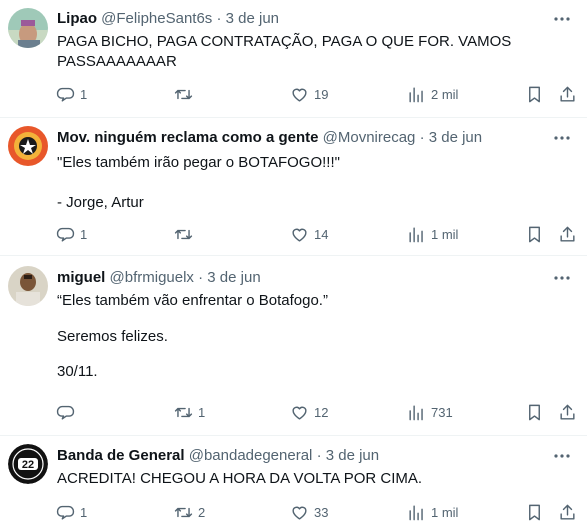 This screenshot has height=526, width=587. What do you see at coordinates (187, 137) in the screenshot?
I see `display-name: Mov. ninguém reclama como a gente` at bounding box center [187, 137].